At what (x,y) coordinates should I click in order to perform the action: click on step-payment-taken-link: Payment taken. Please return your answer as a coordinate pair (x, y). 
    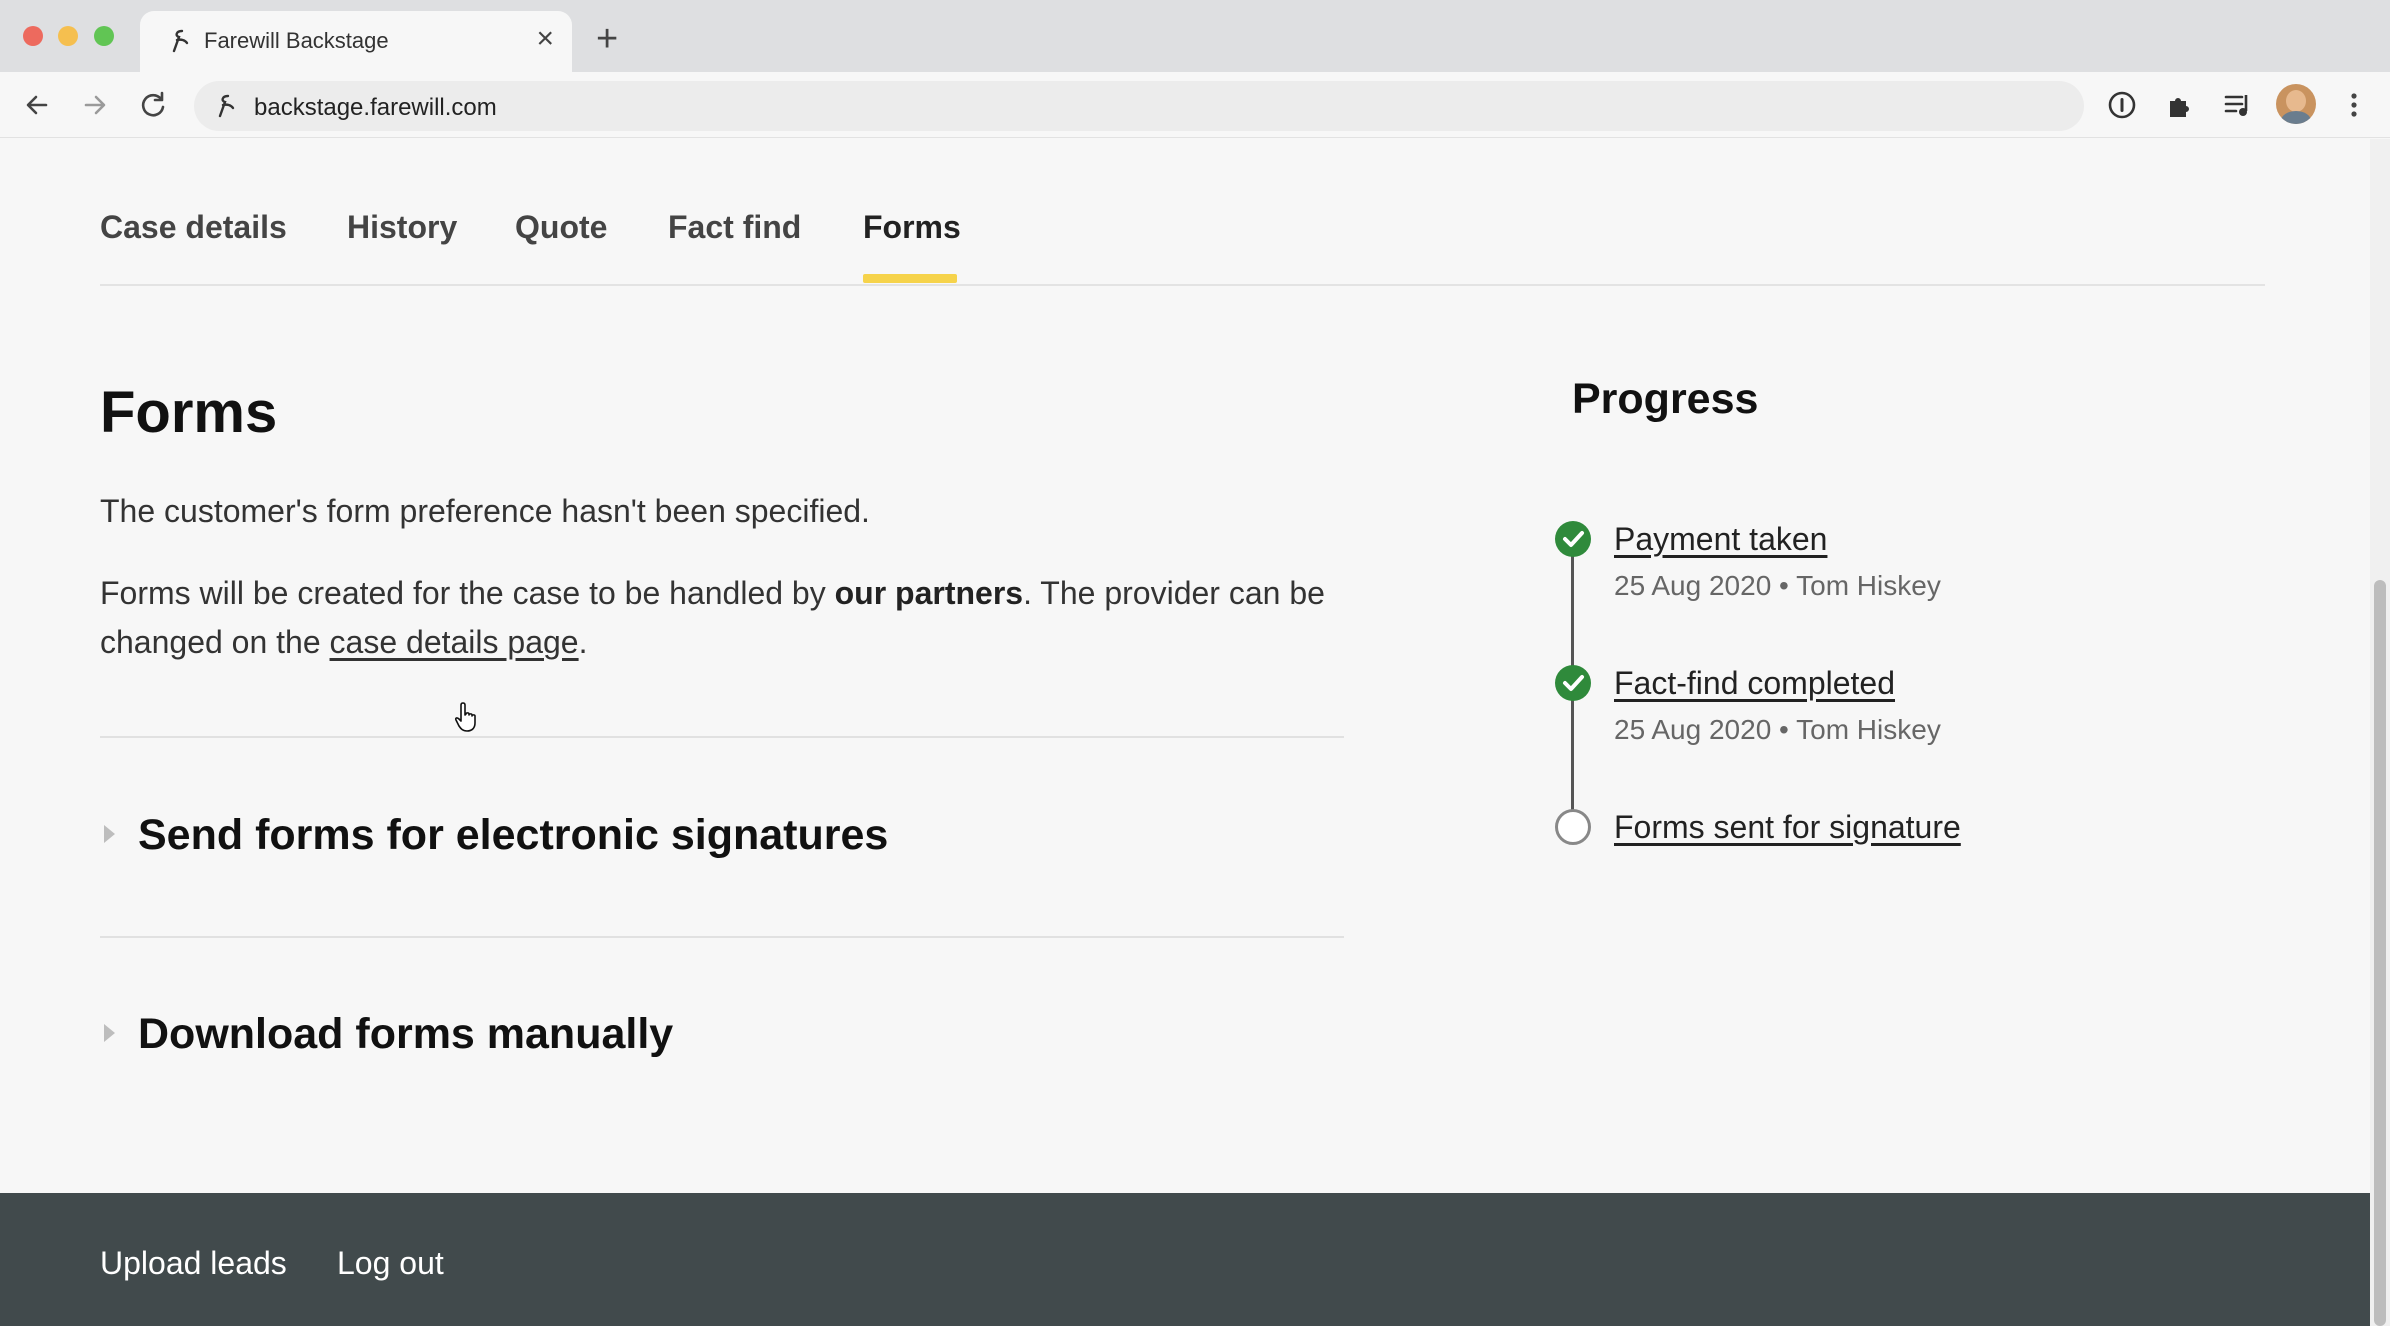
    Looking at the image, I should click on (1720, 539).